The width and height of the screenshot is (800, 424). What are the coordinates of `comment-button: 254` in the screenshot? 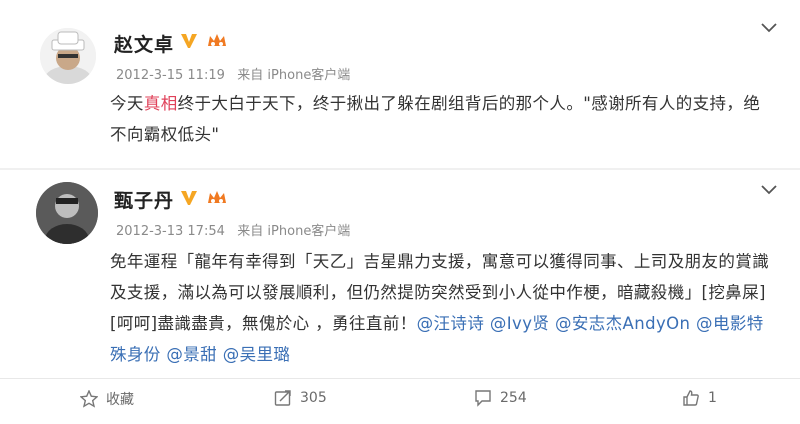 It's located at (500, 398).